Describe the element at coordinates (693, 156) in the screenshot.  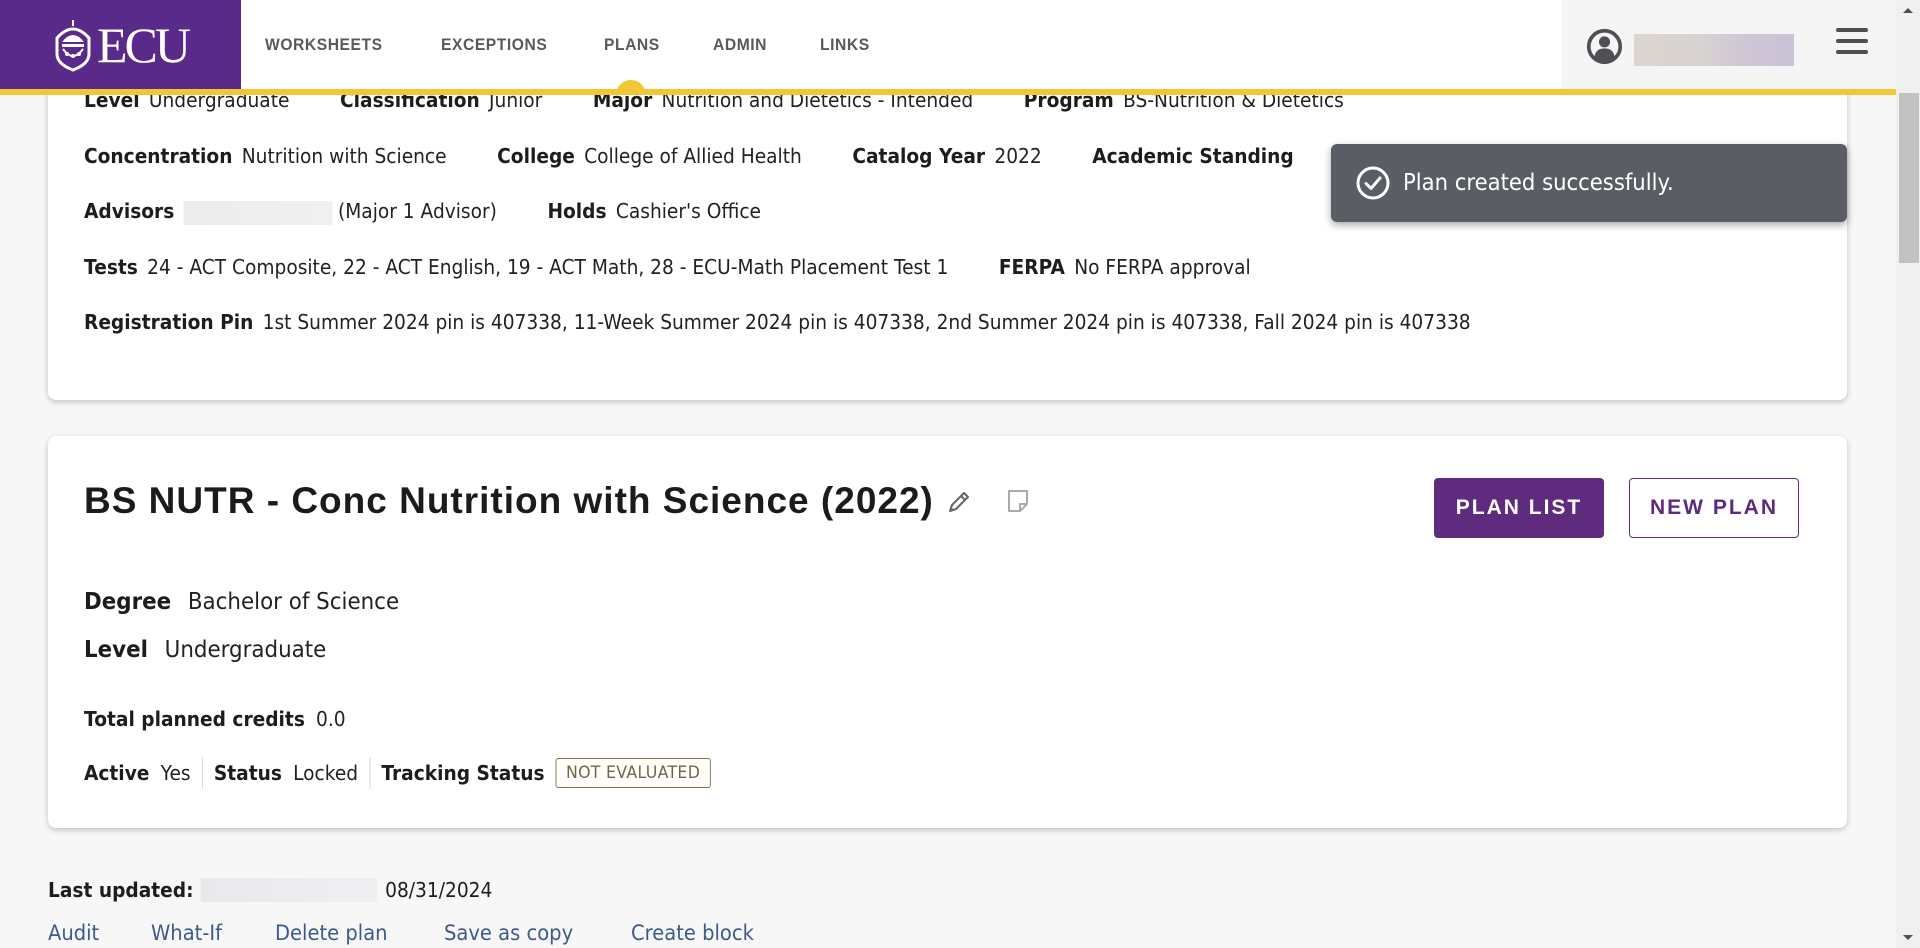
I see `college-value: College of Allied Health` at that location.